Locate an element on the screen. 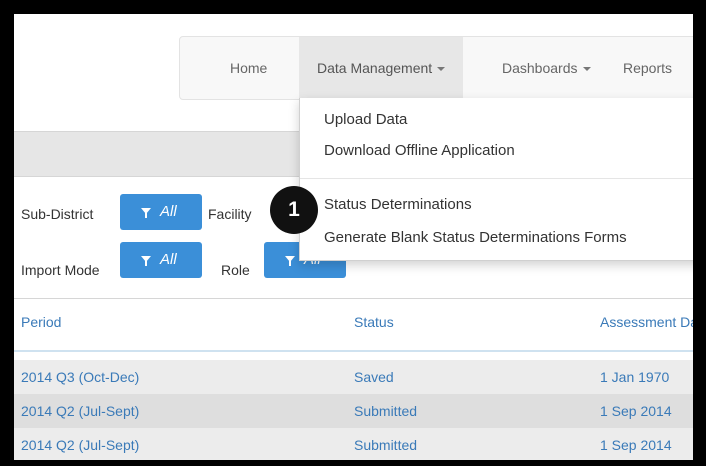 Image resolution: width=706 pixels, height=466 pixels. menu-item-status-determinations: Status Determinations is located at coordinates (398, 204).